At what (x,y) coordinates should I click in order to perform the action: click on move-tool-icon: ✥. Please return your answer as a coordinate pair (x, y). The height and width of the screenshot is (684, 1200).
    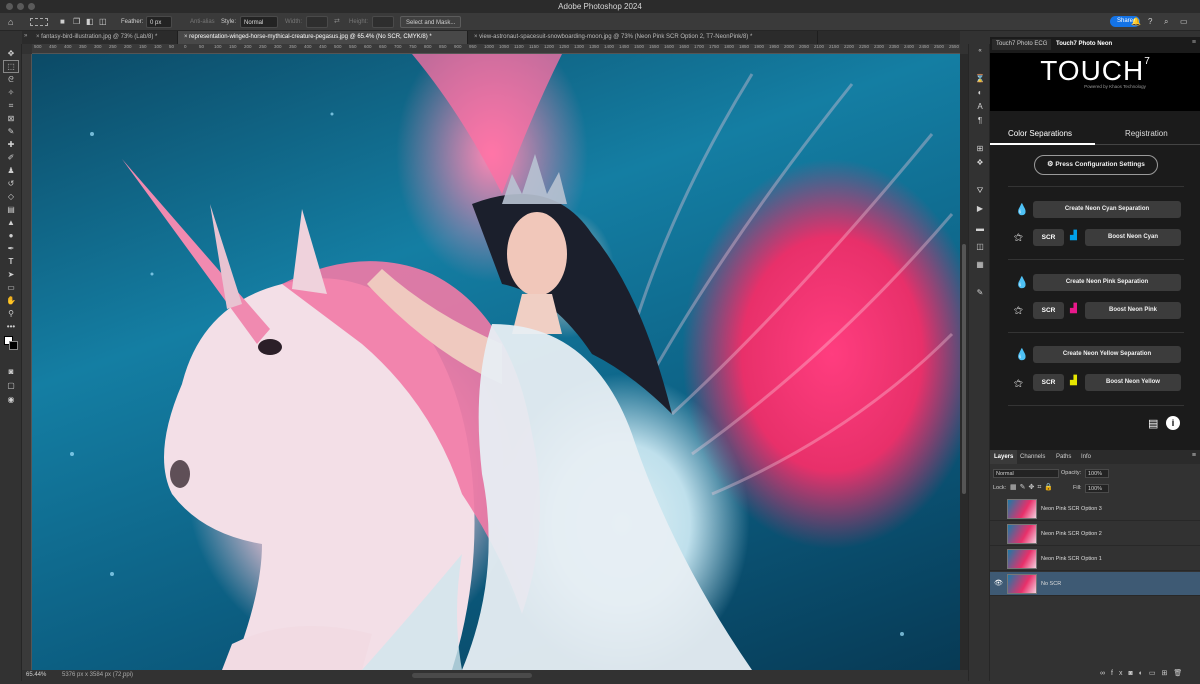
    Looking at the image, I should click on (11, 53).